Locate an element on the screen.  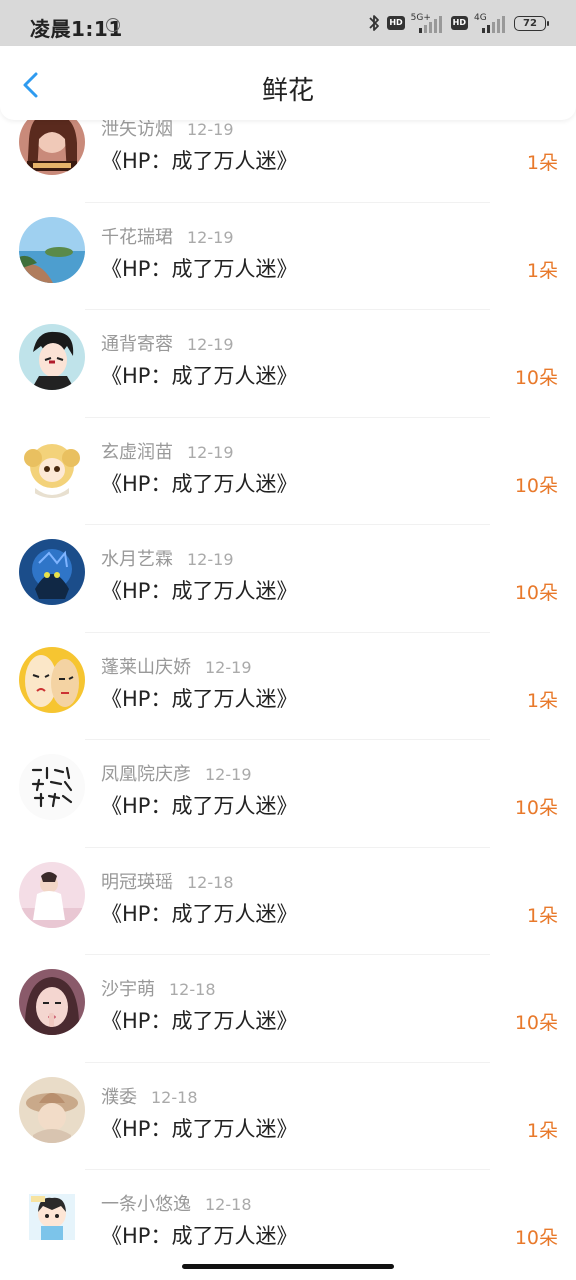
user-info: 水月艺霖 12-19 is located at coordinates (167, 558).